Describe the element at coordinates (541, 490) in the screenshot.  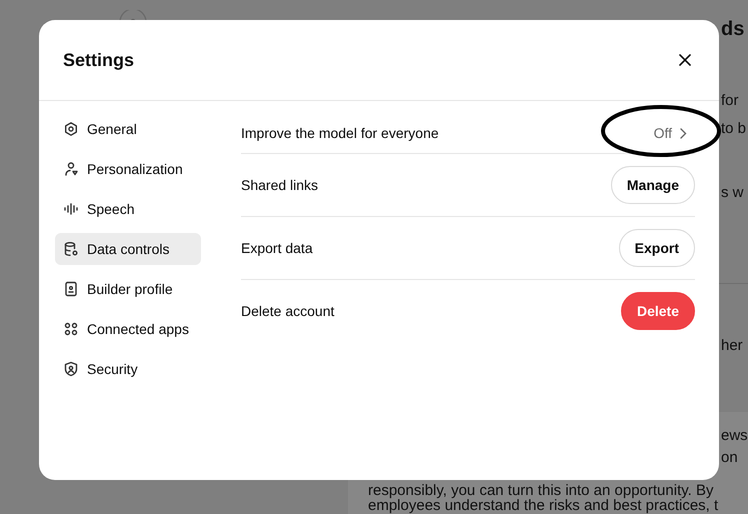
I see `body-text: responsibly, you can turn this into an opportunity. By` at that location.